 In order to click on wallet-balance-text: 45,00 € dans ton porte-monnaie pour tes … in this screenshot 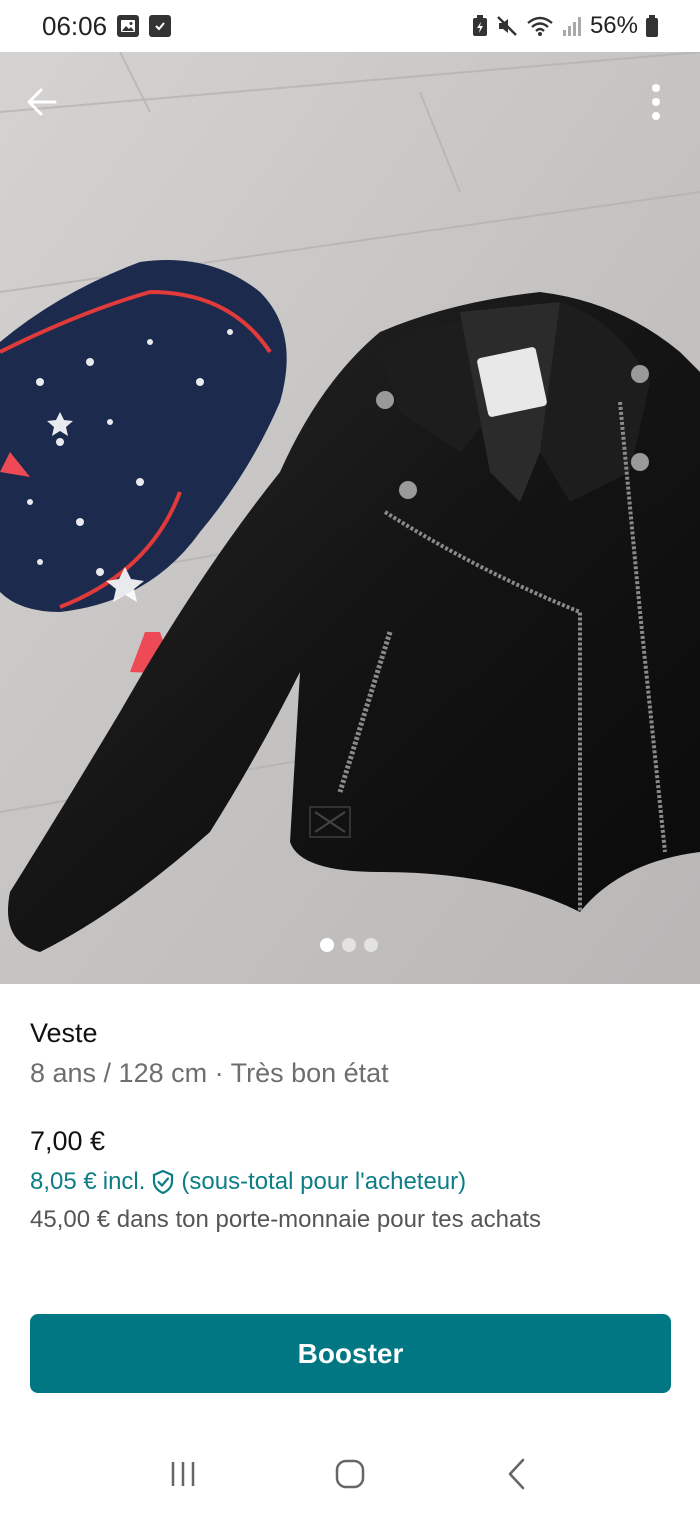, I will do `click(286, 1219)`.